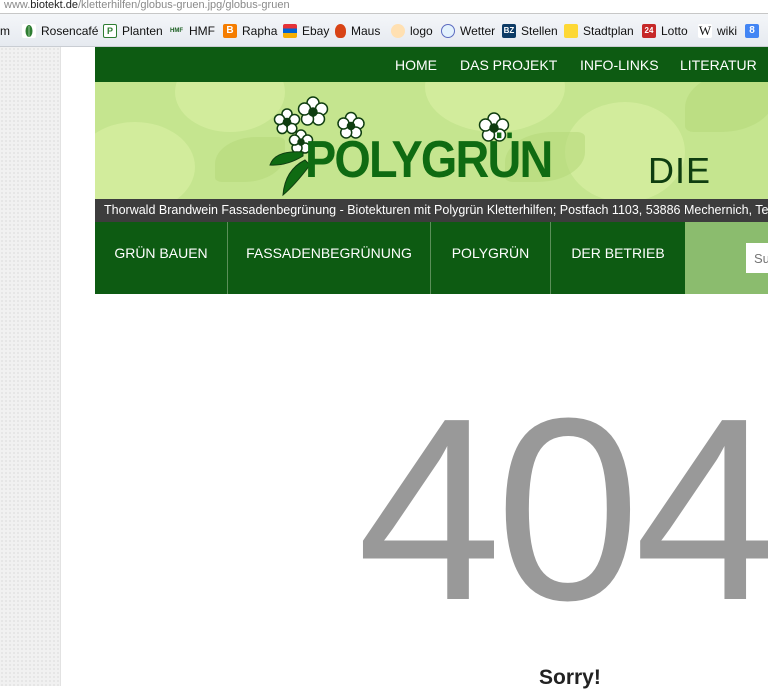 The width and height of the screenshot is (768, 690). I want to click on p-icon: P, so click(110, 31).